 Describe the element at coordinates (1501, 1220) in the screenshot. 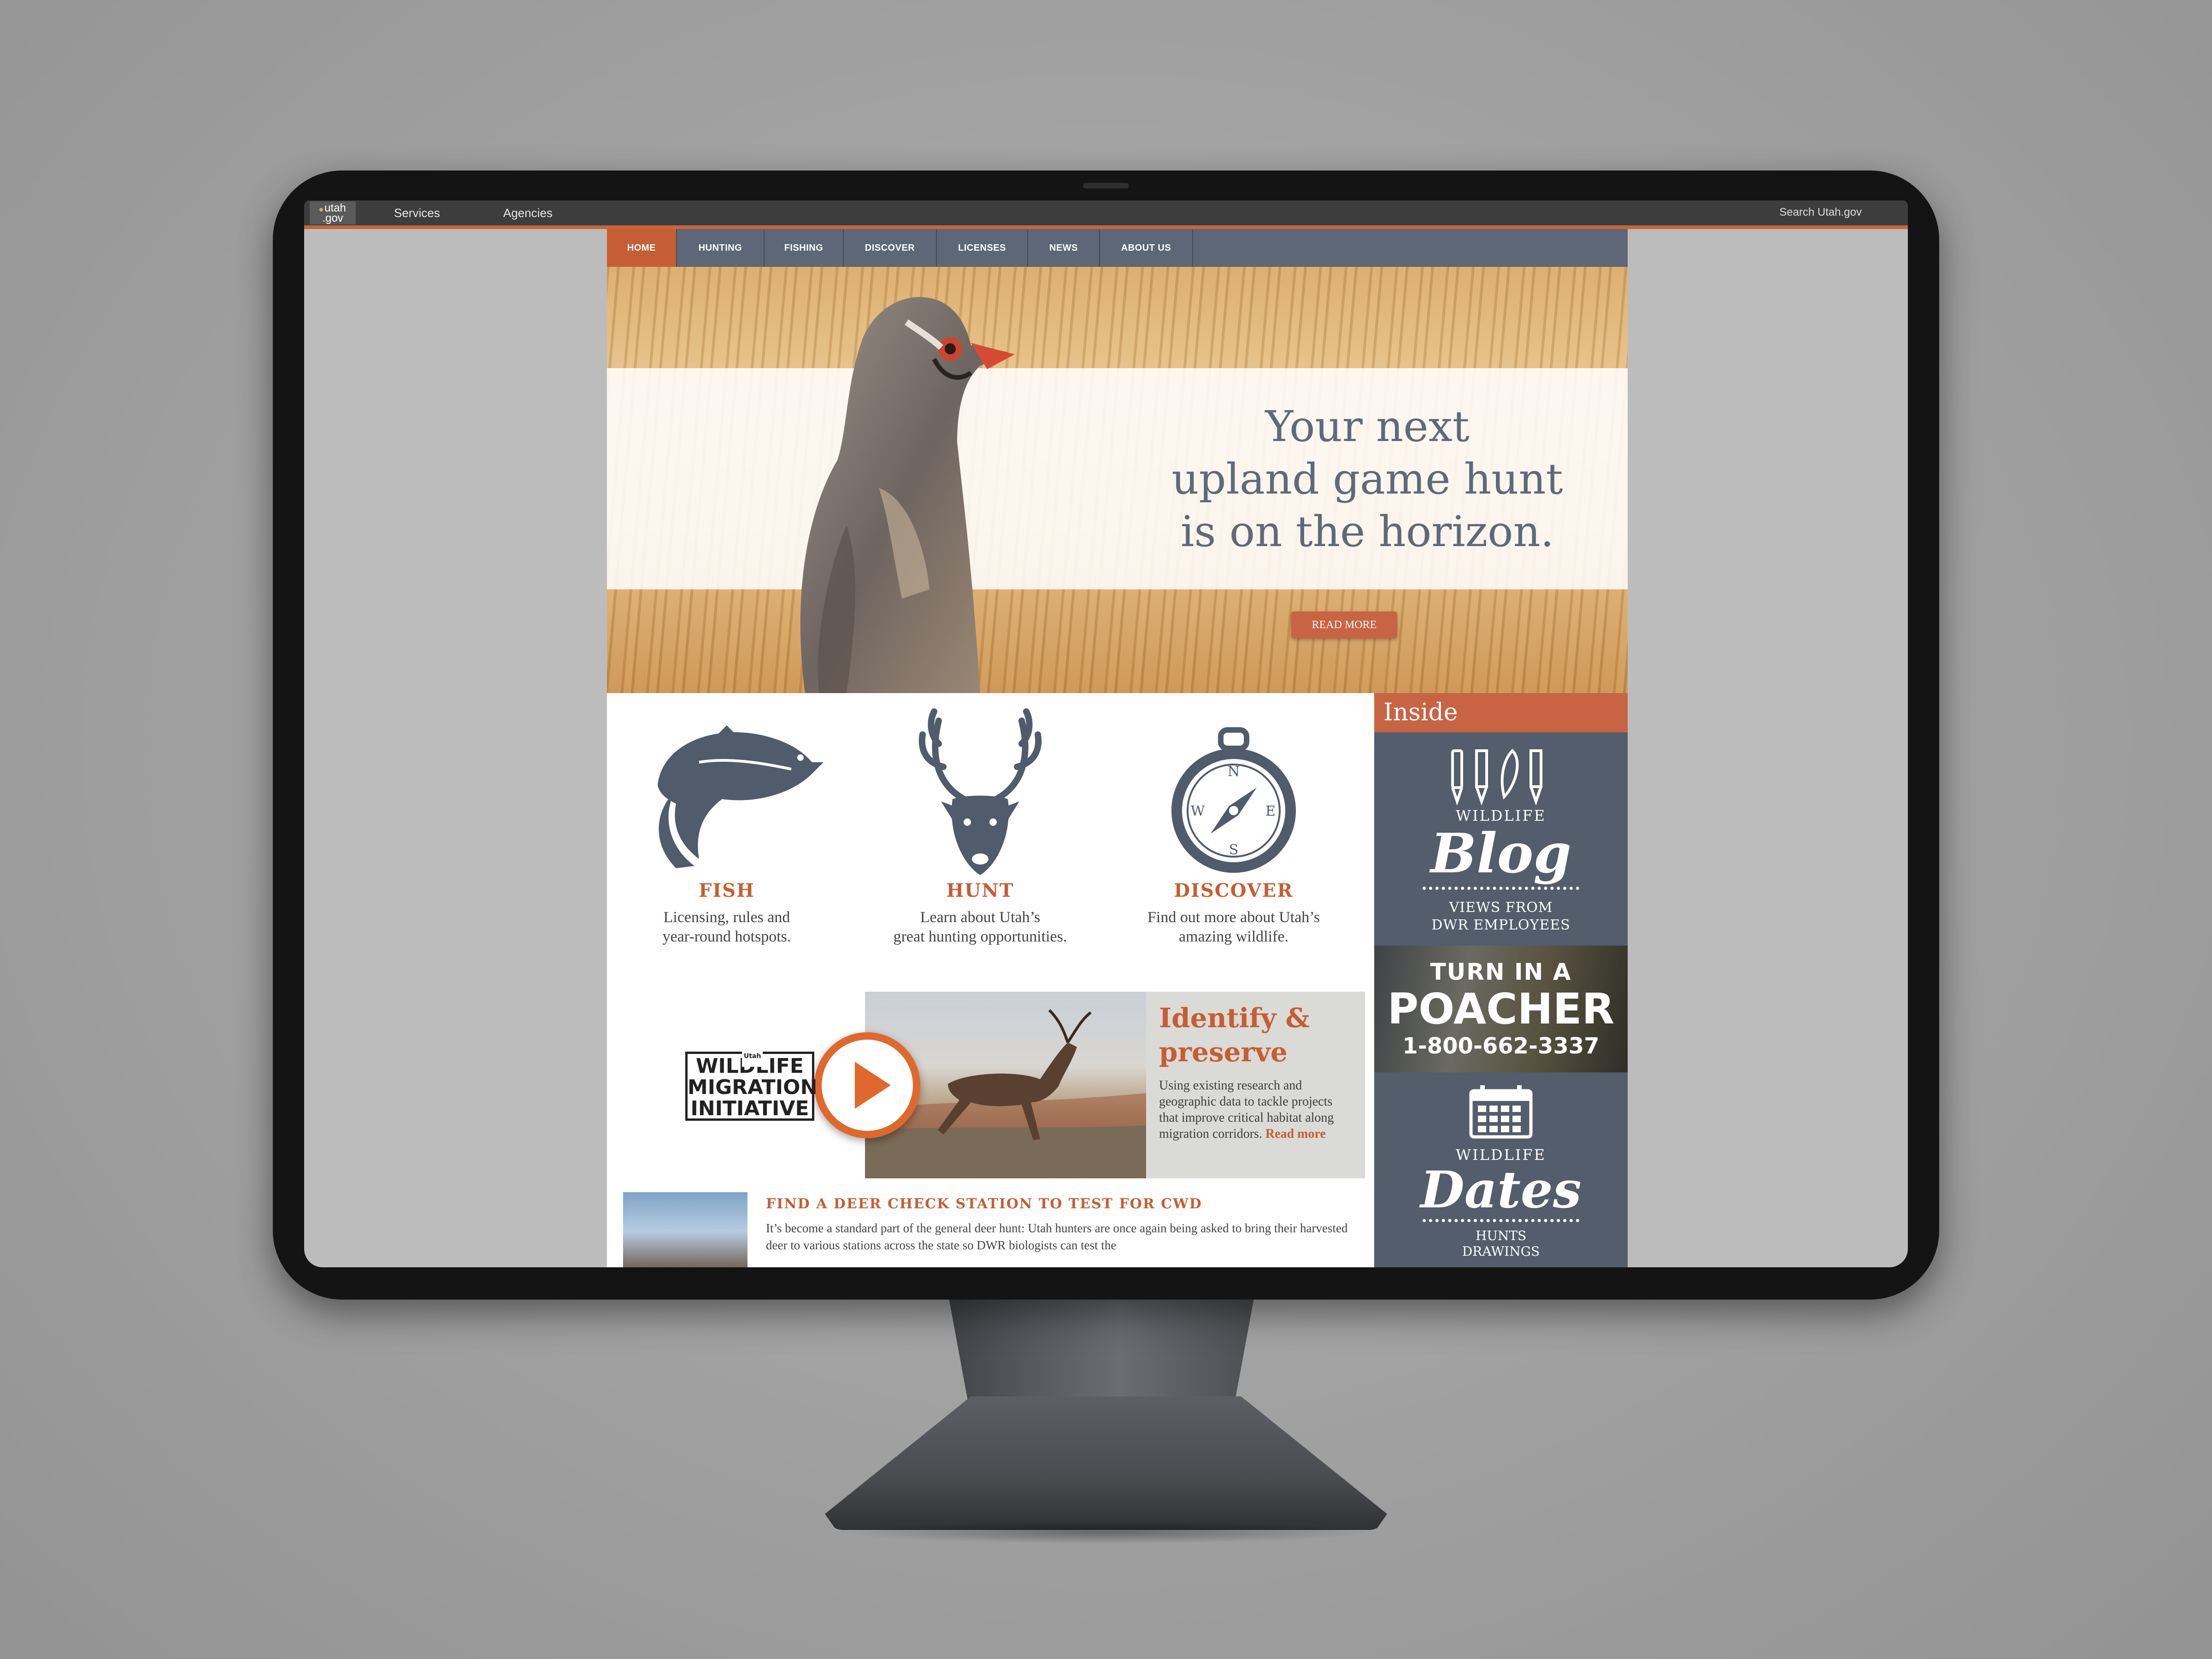

I see `dates-divider` at that location.